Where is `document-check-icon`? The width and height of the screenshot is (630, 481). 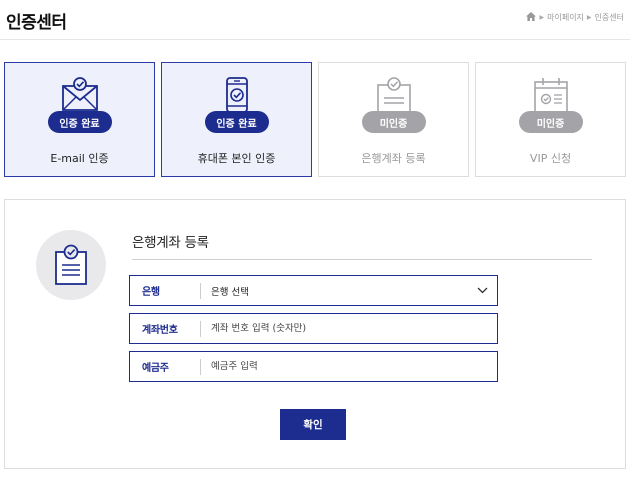 document-check-icon is located at coordinates (71, 264).